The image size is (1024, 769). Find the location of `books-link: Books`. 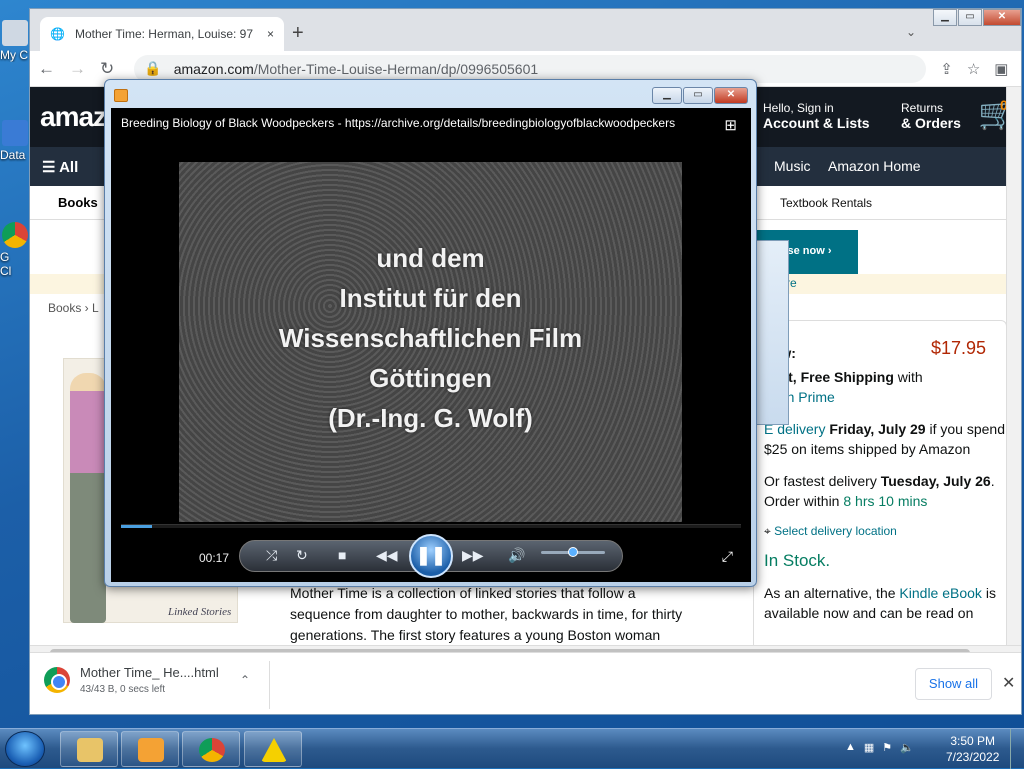

books-link: Books is located at coordinates (78, 202).